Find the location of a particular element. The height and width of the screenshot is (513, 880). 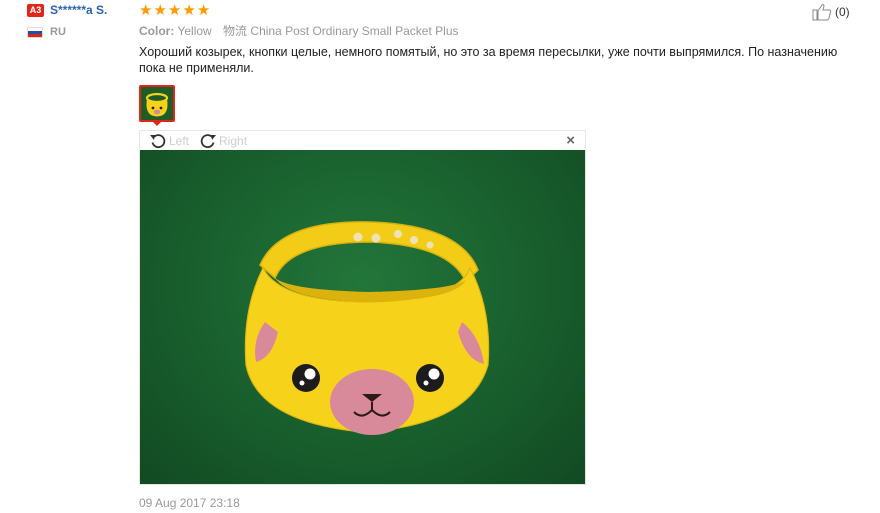

color-value: Yellow is located at coordinates (194, 31).